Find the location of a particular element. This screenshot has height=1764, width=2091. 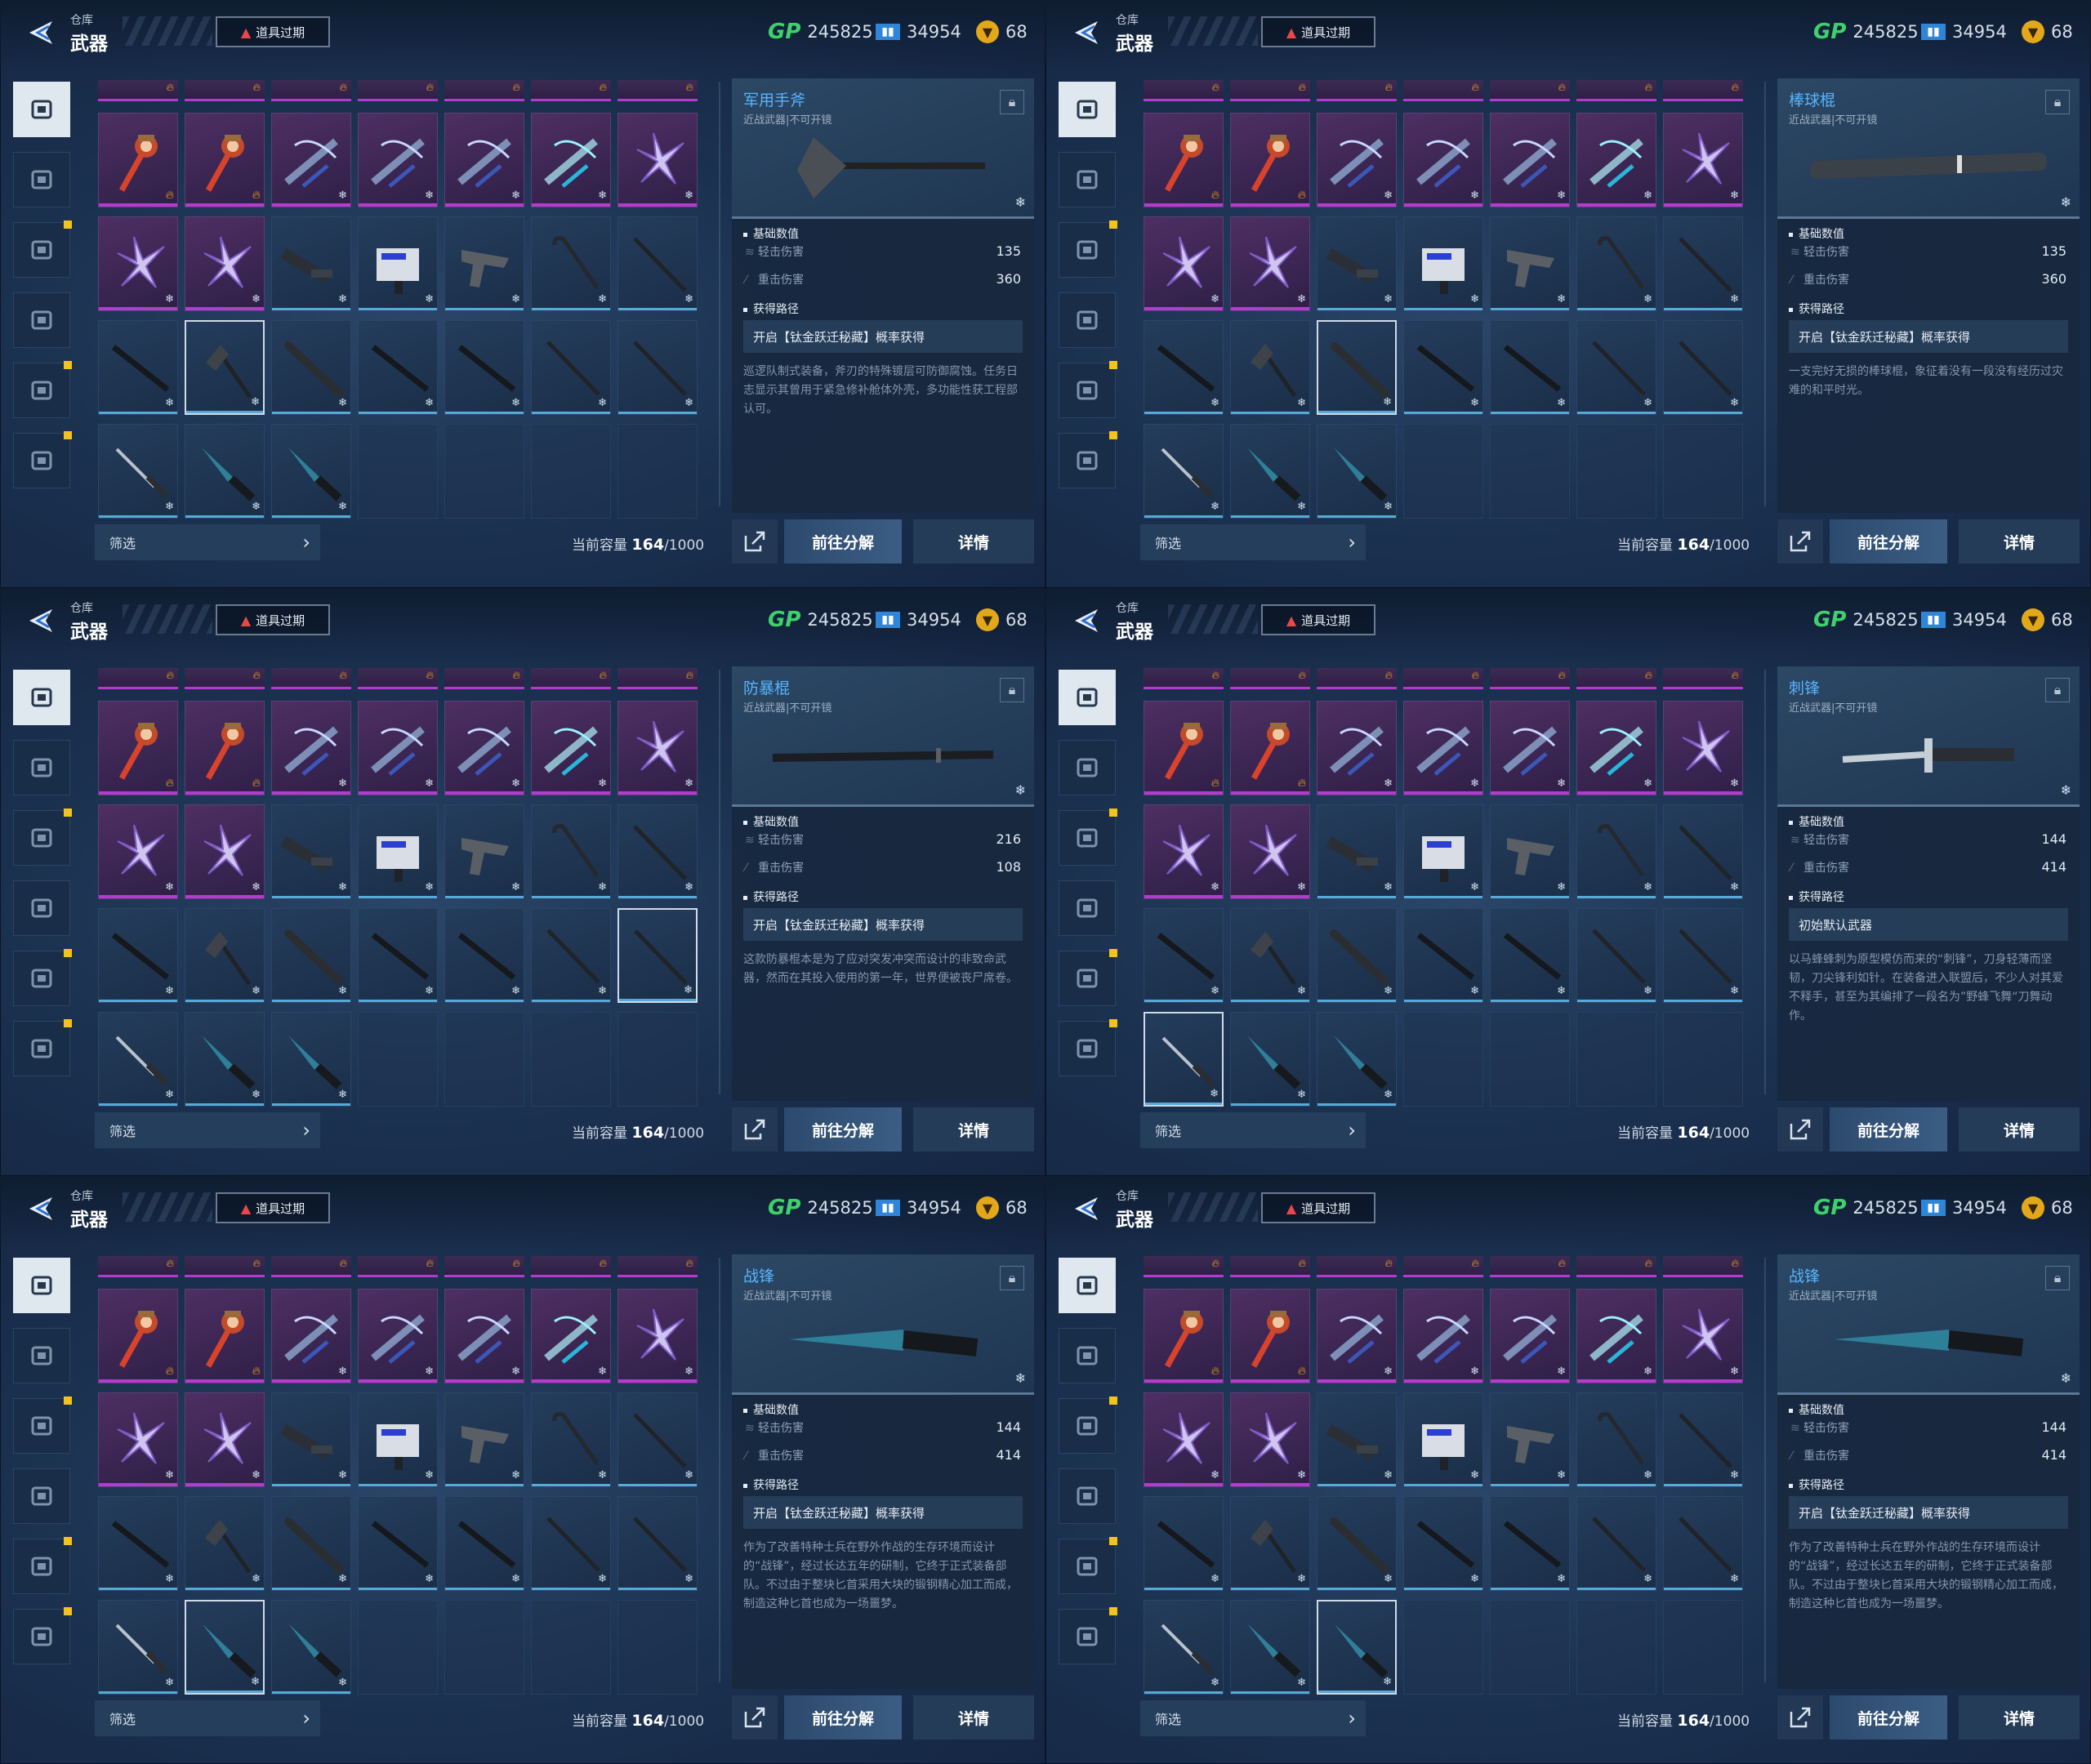

category-tab-armor is located at coordinates (41, 1355).